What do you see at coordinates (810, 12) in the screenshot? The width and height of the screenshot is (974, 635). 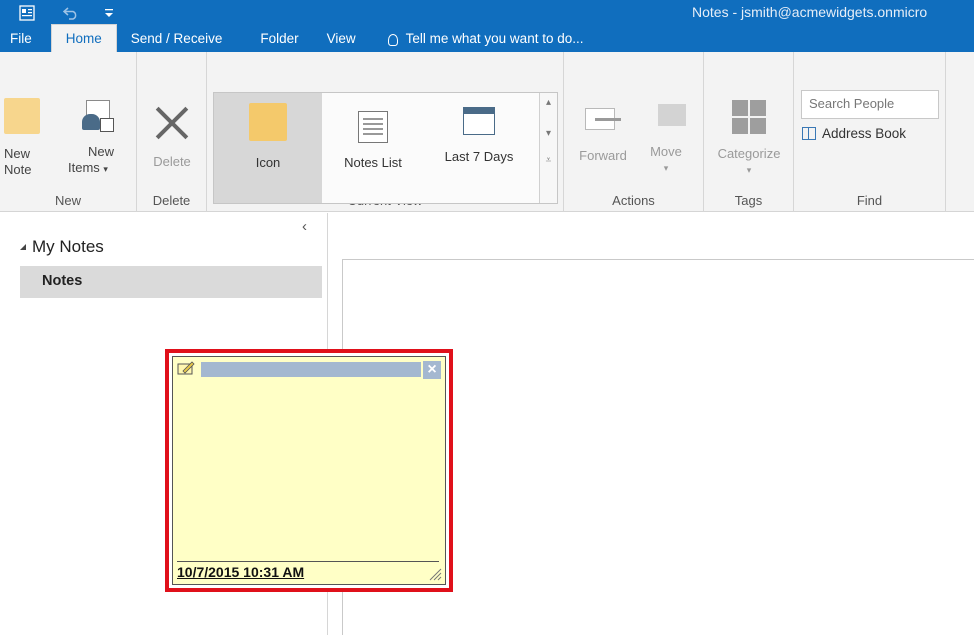 I see `window-title: Notes - jsmith@acmewidgets.onmicro` at bounding box center [810, 12].